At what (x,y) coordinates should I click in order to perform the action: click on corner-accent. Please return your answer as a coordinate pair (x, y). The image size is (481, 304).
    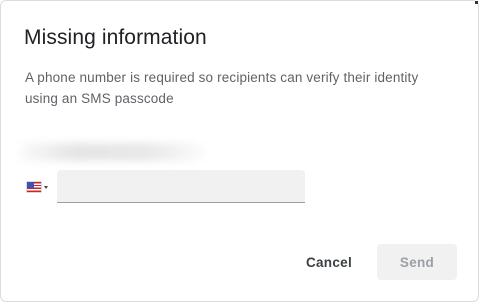
    Looking at the image, I should click on (476, 2).